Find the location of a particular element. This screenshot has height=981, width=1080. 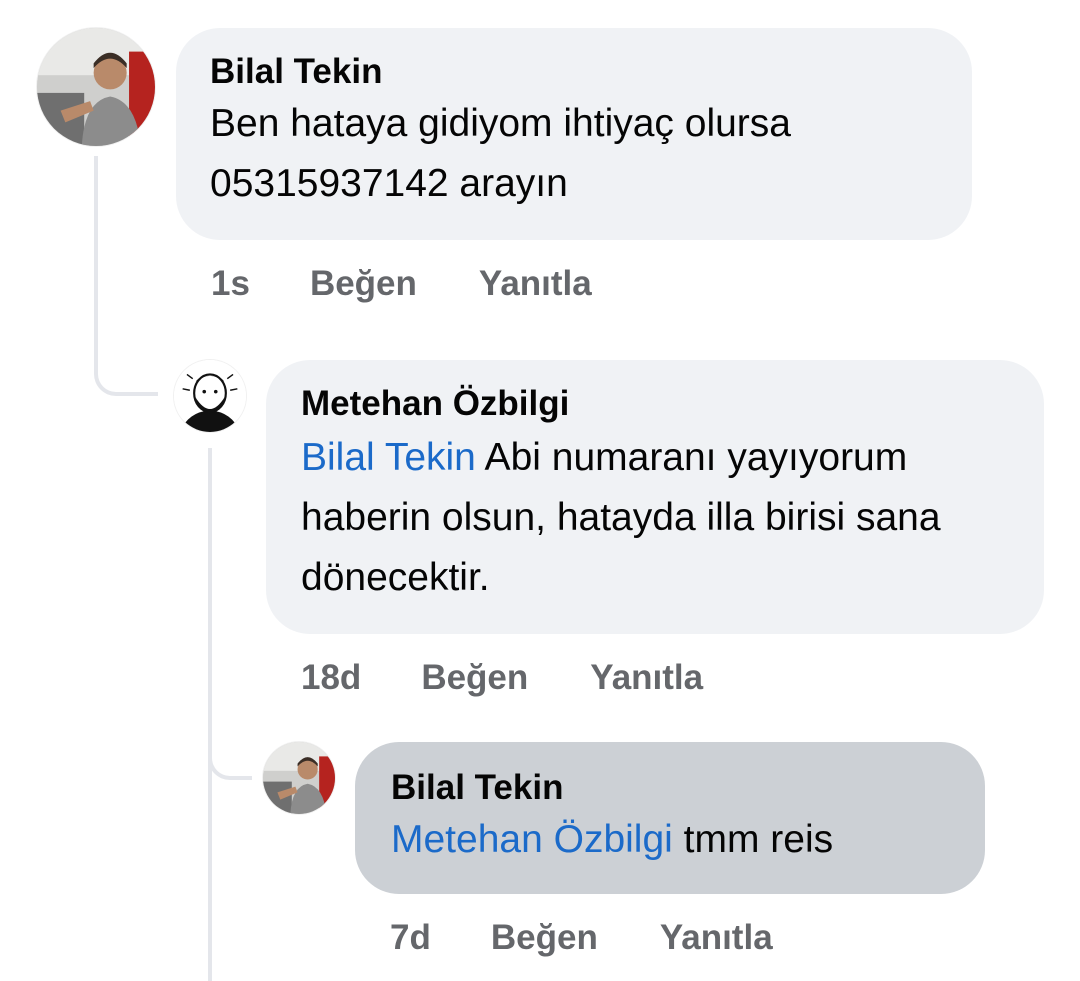

comment-body: tmm reis is located at coordinates (753, 839).